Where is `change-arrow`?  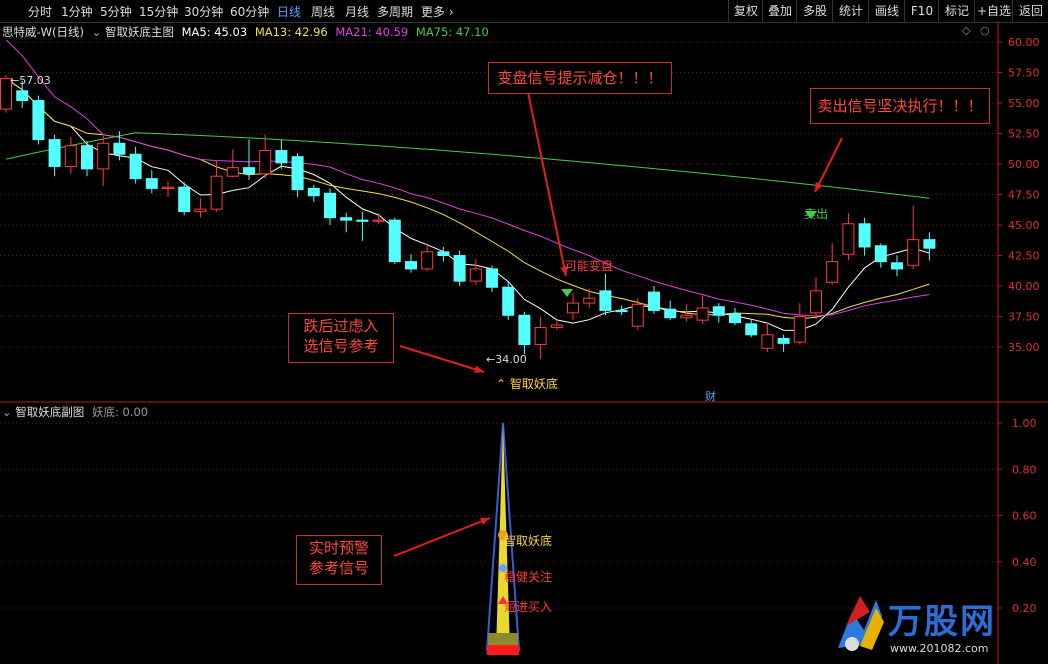 change-arrow is located at coordinates (547, 184).